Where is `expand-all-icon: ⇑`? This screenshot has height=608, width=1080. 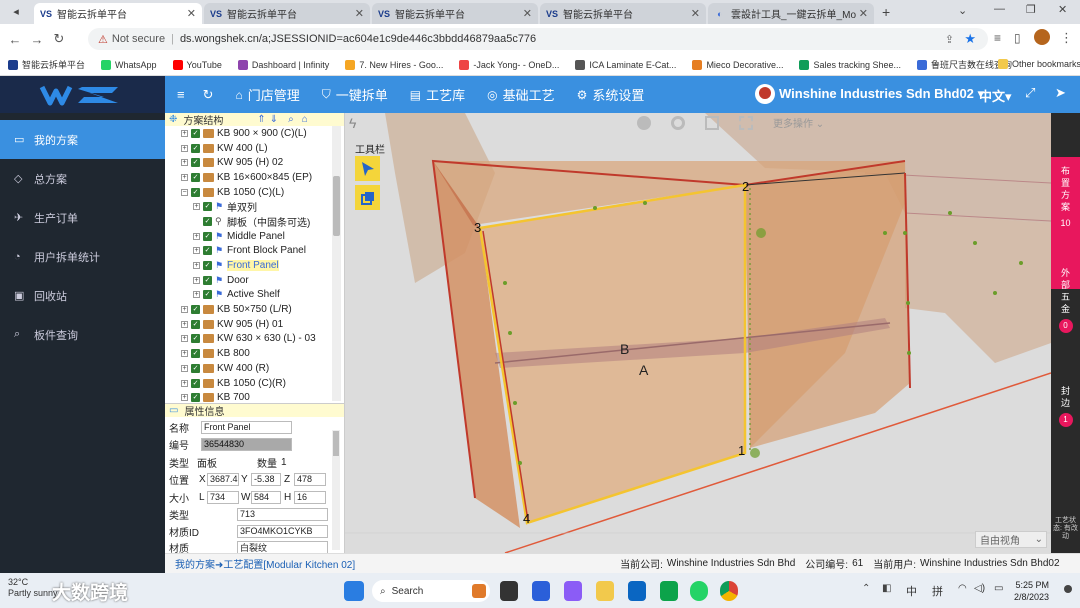
expand-all-icon: ⇑ is located at coordinates (261, 119).